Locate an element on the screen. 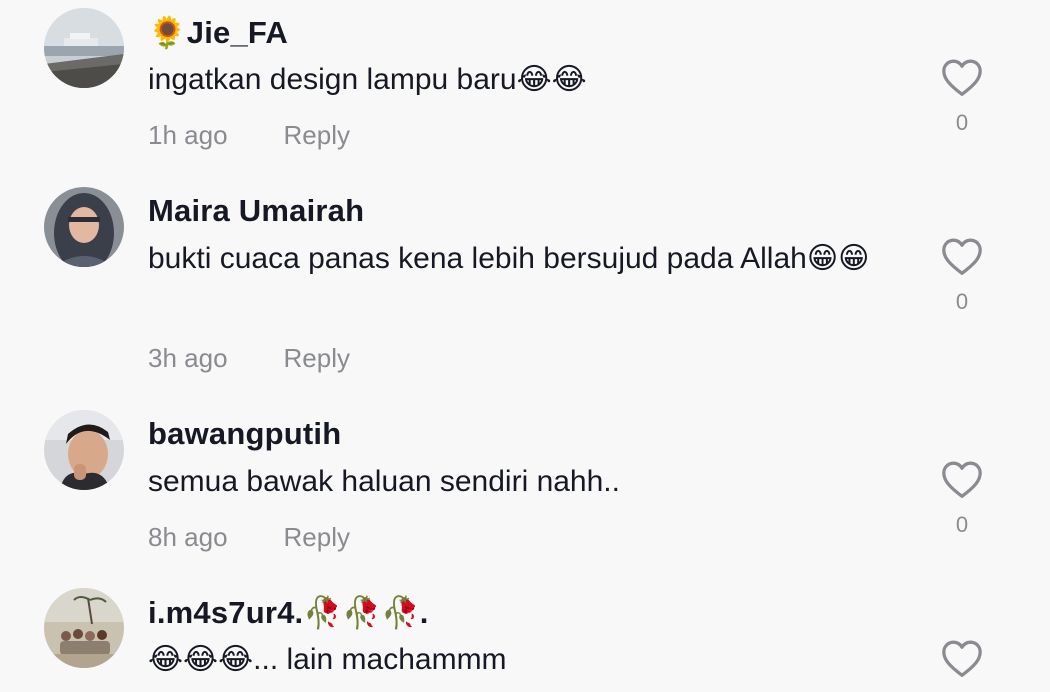 This screenshot has height=692, width=1050. comment-meta: 3h ago Reply is located at coordinates (249, 358).